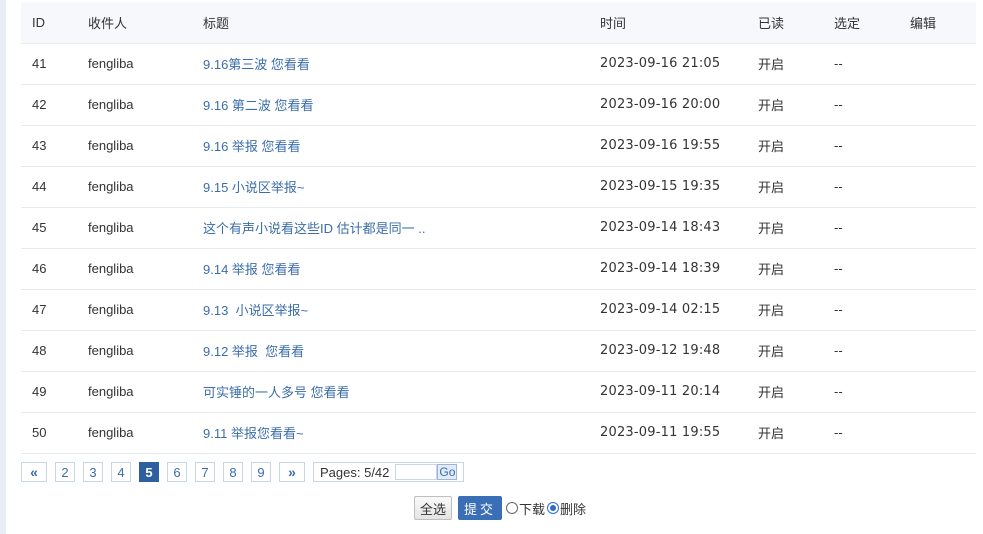  What do you see at coordinates (390, 351) in the screenshot?
I see `cell-title: 9.12 举报 您看看` at bounding box center [390, 351].